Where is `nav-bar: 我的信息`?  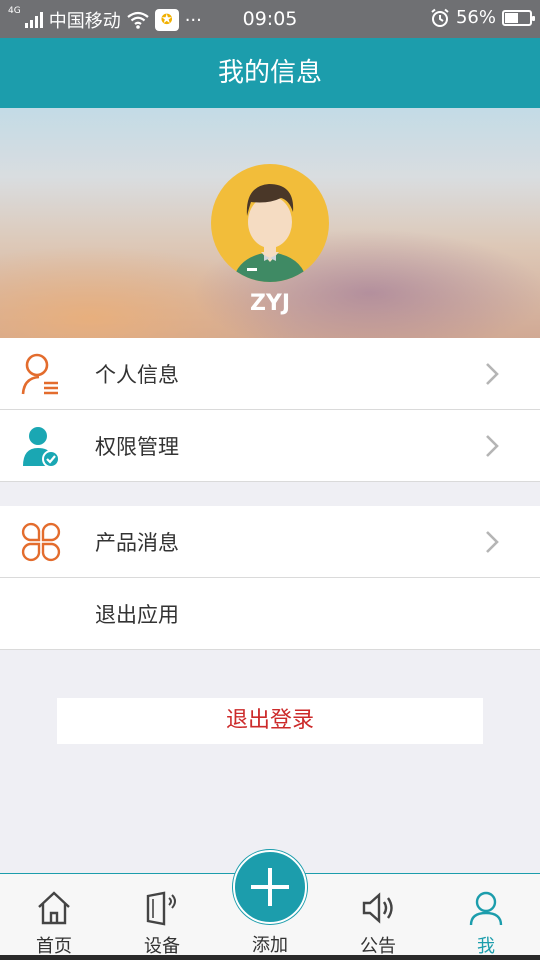
nav-bar: 我的信息 is located at coordinates (270, 73).